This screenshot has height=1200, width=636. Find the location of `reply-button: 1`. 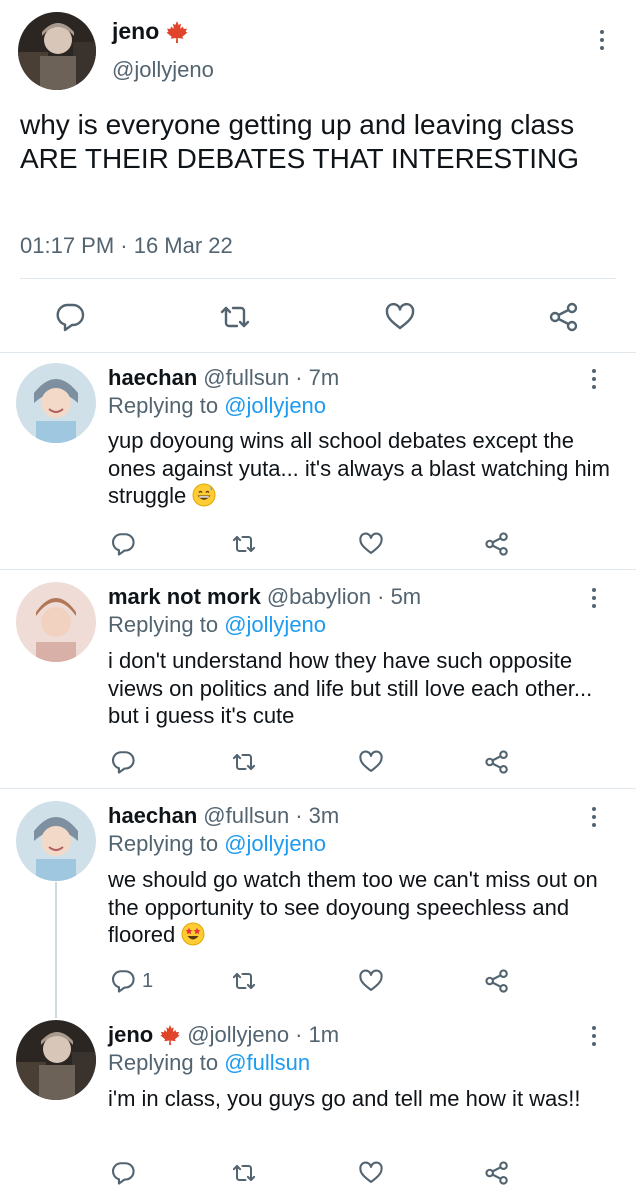

reply-button: 1 is located at coordinates (131, 981).